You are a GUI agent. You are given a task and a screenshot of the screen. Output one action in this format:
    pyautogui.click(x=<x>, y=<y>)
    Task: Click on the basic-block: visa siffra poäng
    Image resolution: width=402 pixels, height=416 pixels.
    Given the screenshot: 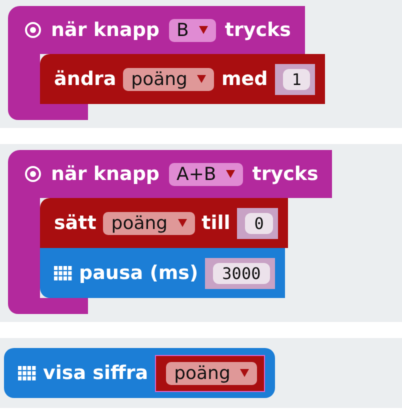 What is the action you would take?
    pyautogui.click(x=140, y=373)
    